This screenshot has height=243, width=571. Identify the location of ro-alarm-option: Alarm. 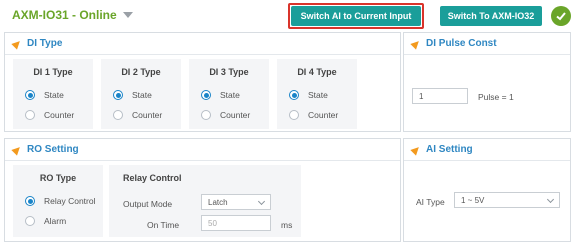
(45, 221).